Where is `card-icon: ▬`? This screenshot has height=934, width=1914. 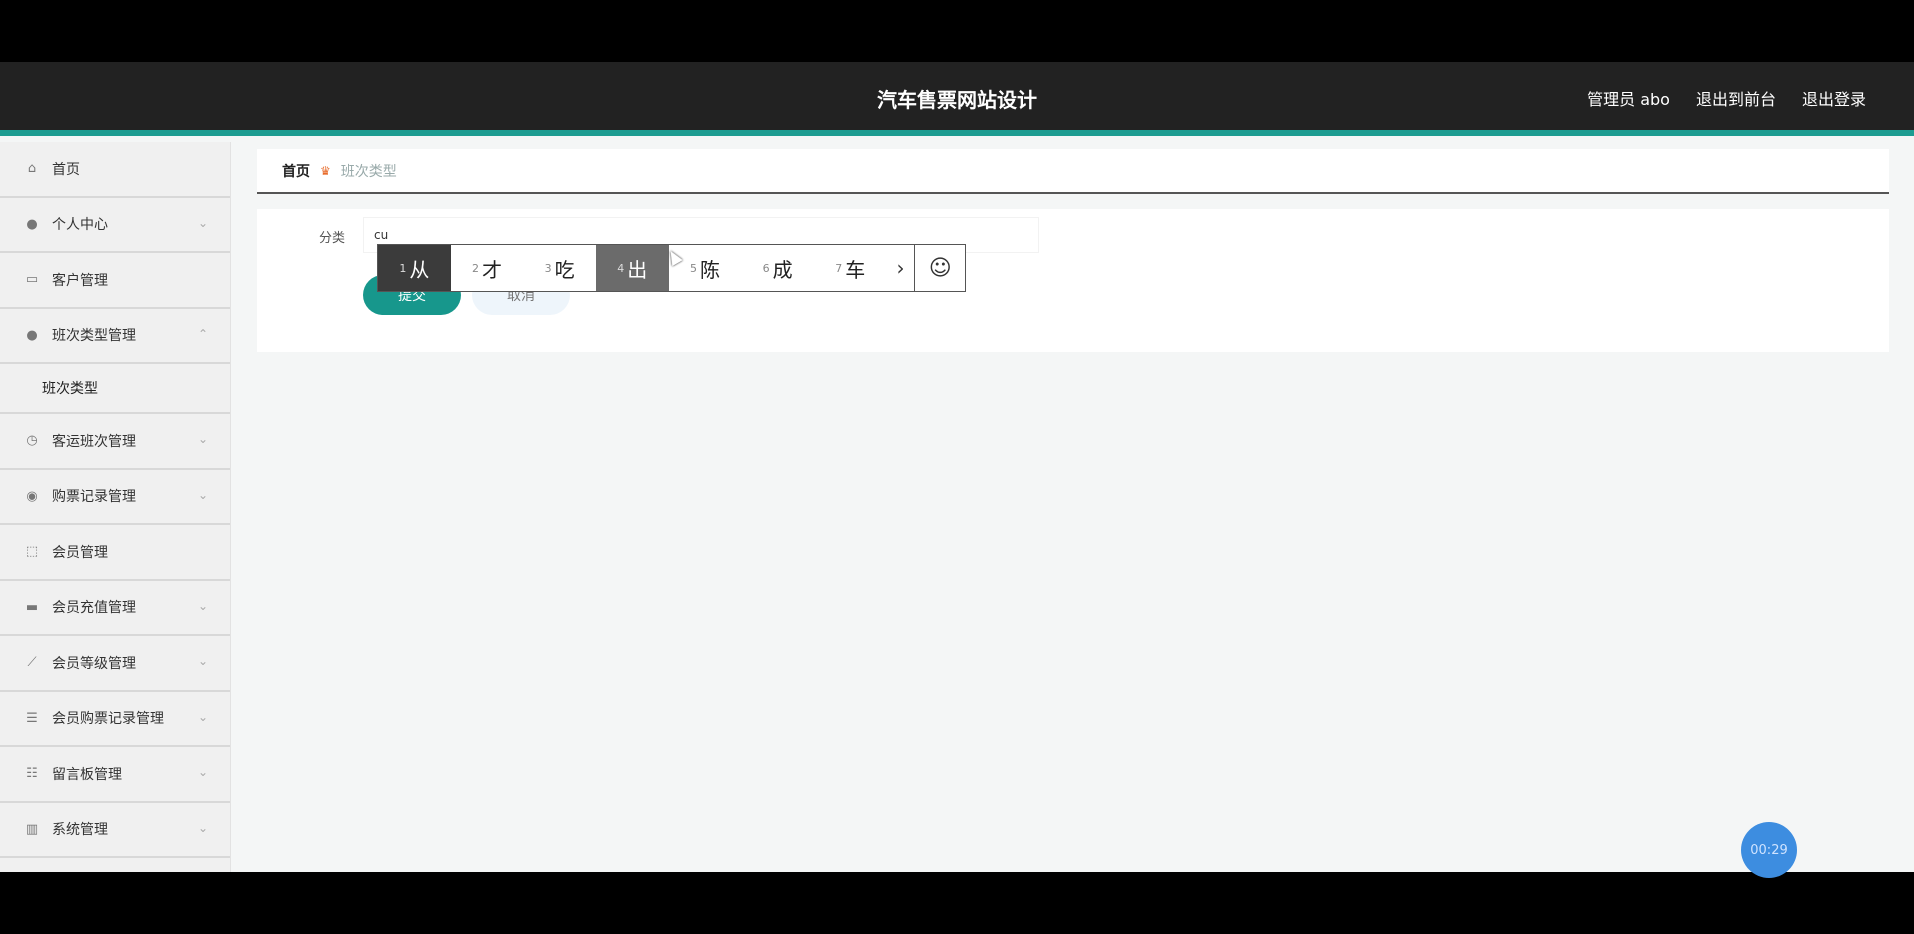
card-icon: ▬ is located at coordinates (32, 607).